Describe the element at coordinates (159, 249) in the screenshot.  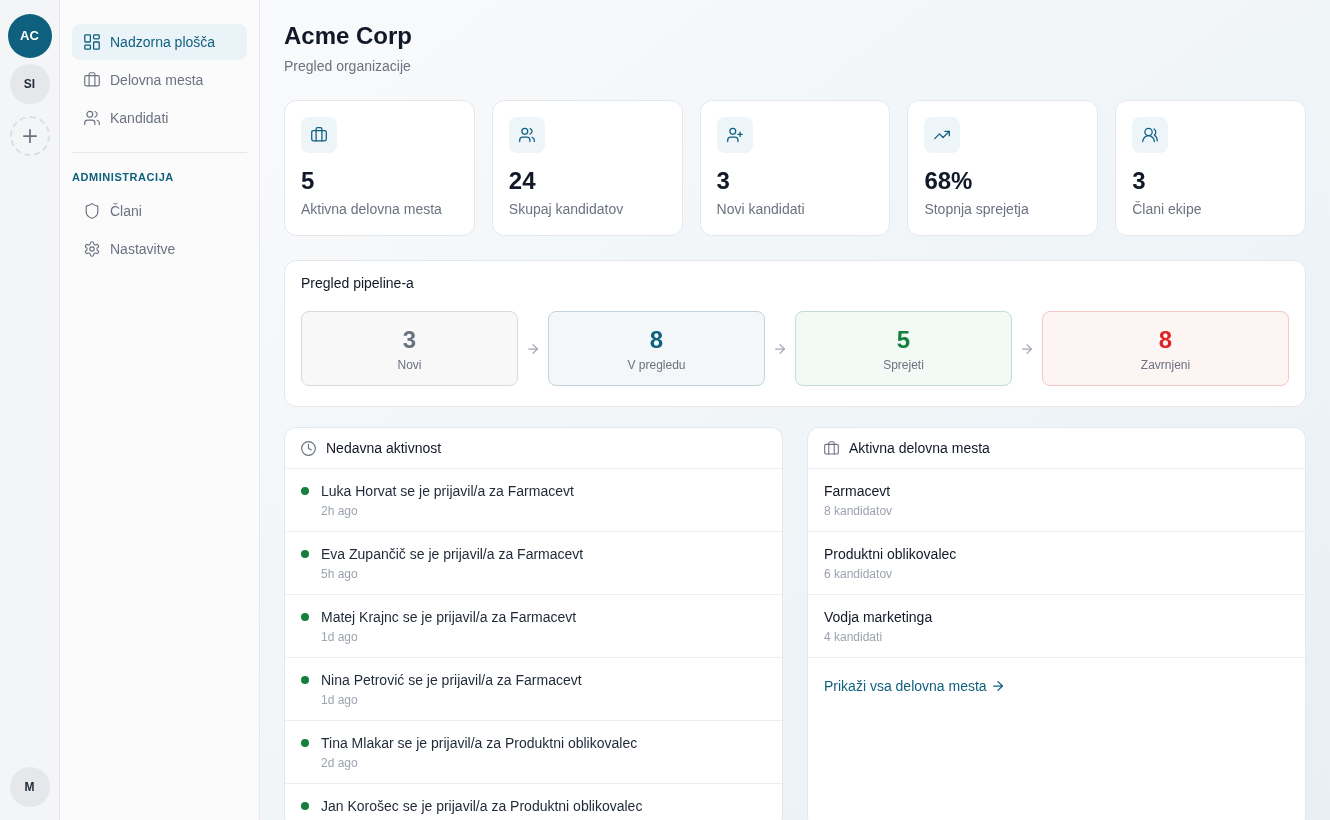
I see `nav-item: Nastavitve` at that location.